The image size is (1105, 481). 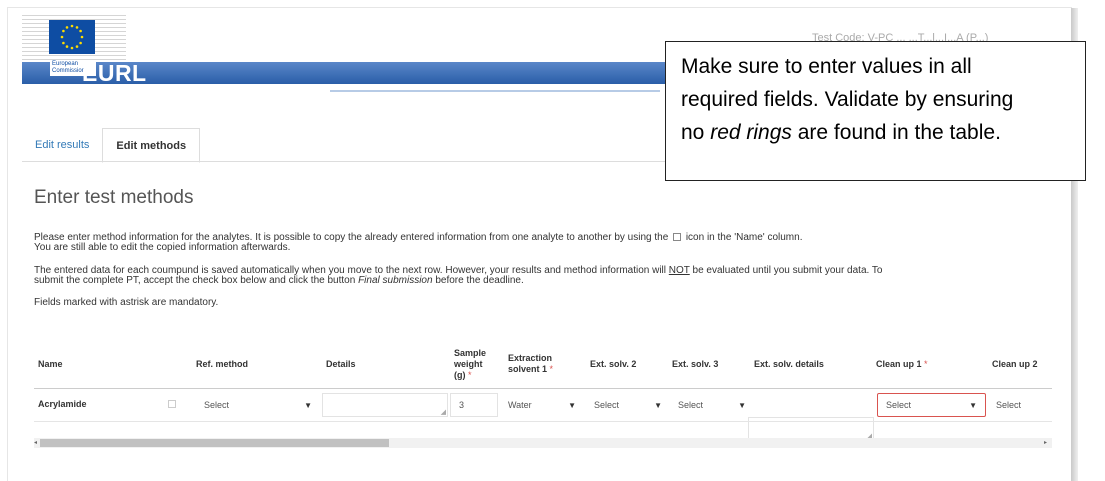 I want to click on col-header-label: Details, so click(x=341, y=363).